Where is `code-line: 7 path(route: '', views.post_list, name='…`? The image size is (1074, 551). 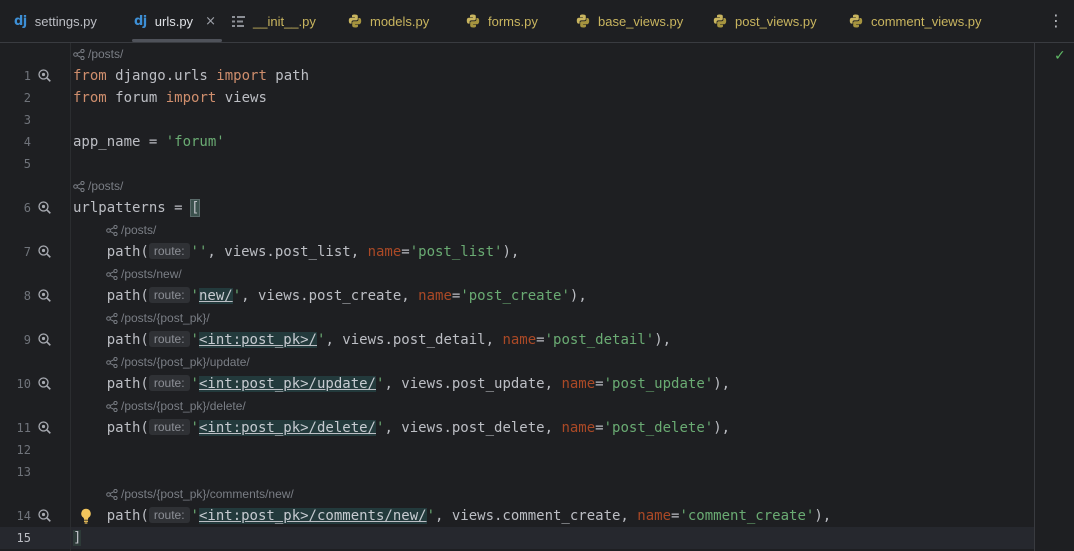
code-line: 7 path(route: '', views.post_list, name='… is located at coordinates (517, 252).